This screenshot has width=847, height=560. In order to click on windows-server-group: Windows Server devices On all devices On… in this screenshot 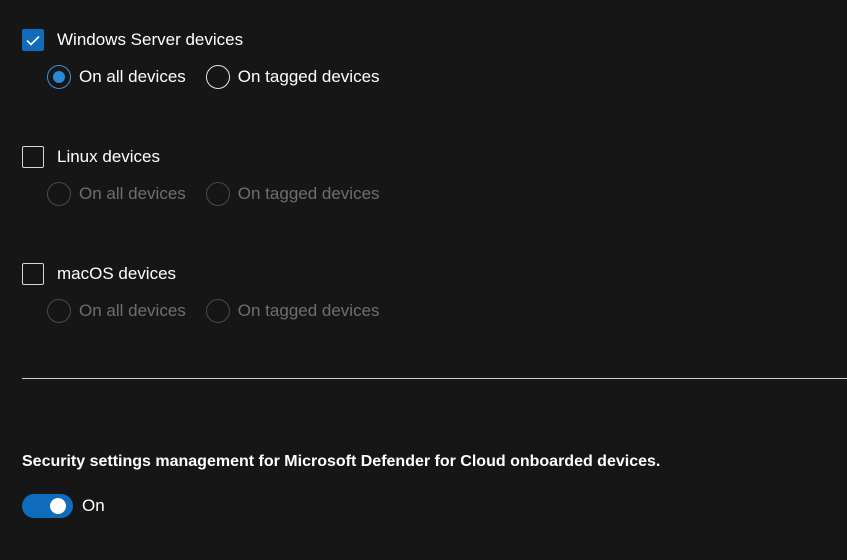, I will do `click(211, 58)`.